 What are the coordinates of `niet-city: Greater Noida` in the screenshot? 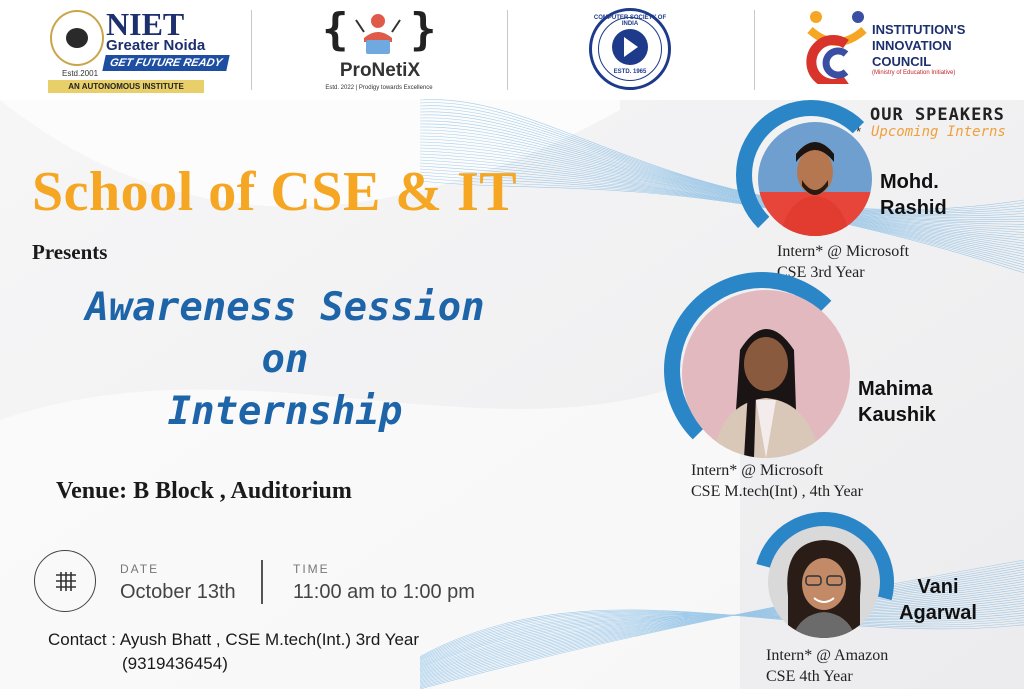 It's located at (156, 45).